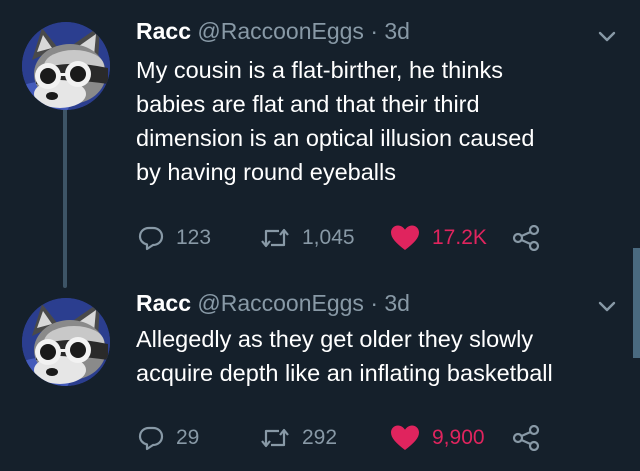 The height and width of the screenshot is (471, 640). What do you see at coordinates (174, 238) in the screenshot?
I see `reply-button: 123` at bounding box center [174, 238].